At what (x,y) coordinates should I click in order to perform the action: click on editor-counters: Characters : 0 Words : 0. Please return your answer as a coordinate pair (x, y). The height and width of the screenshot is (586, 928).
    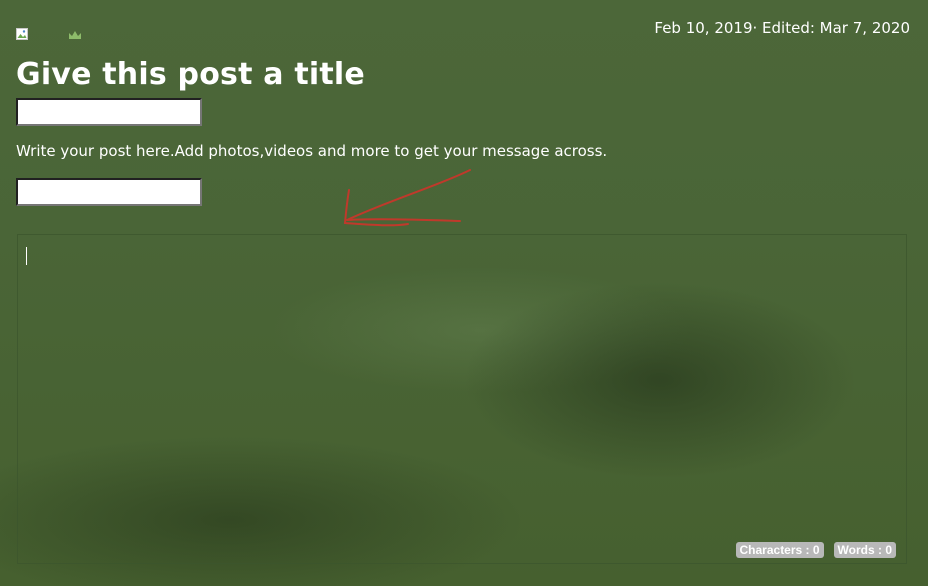
    Looking at the image, I should click on (815, 550).